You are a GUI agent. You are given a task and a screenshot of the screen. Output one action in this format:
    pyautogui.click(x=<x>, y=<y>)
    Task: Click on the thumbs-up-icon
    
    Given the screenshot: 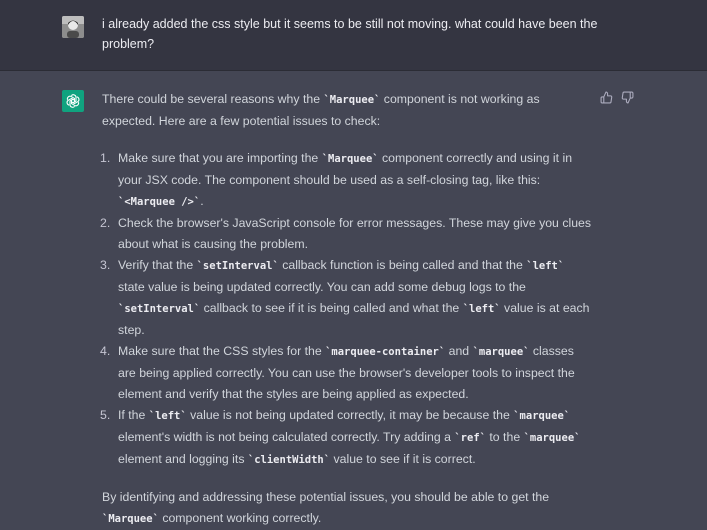 What is the action you would take?
    pyautogui.click(x=606, y=97)
    